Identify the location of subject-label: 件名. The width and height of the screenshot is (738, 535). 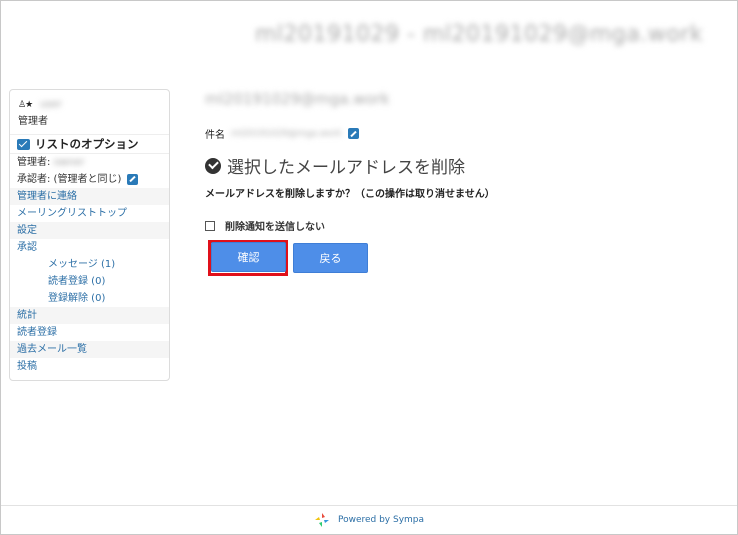
(215, 135).